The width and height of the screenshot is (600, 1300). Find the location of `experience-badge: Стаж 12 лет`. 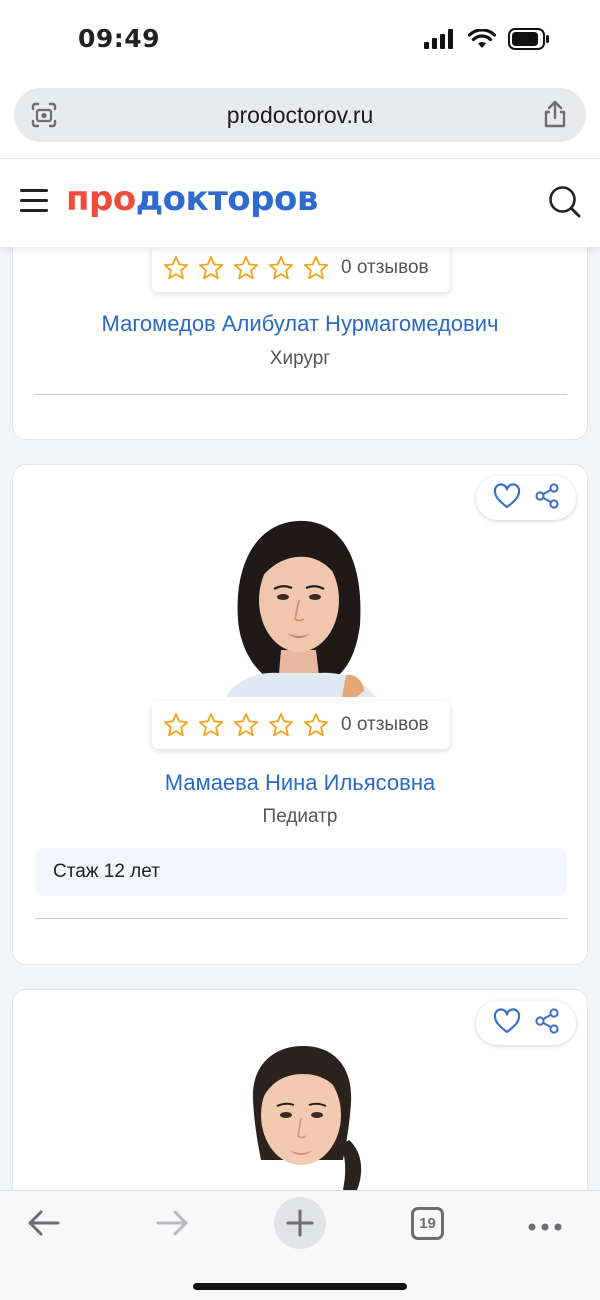

experience-badge: Стаж 12 лет is located at coordinates (301, 872).